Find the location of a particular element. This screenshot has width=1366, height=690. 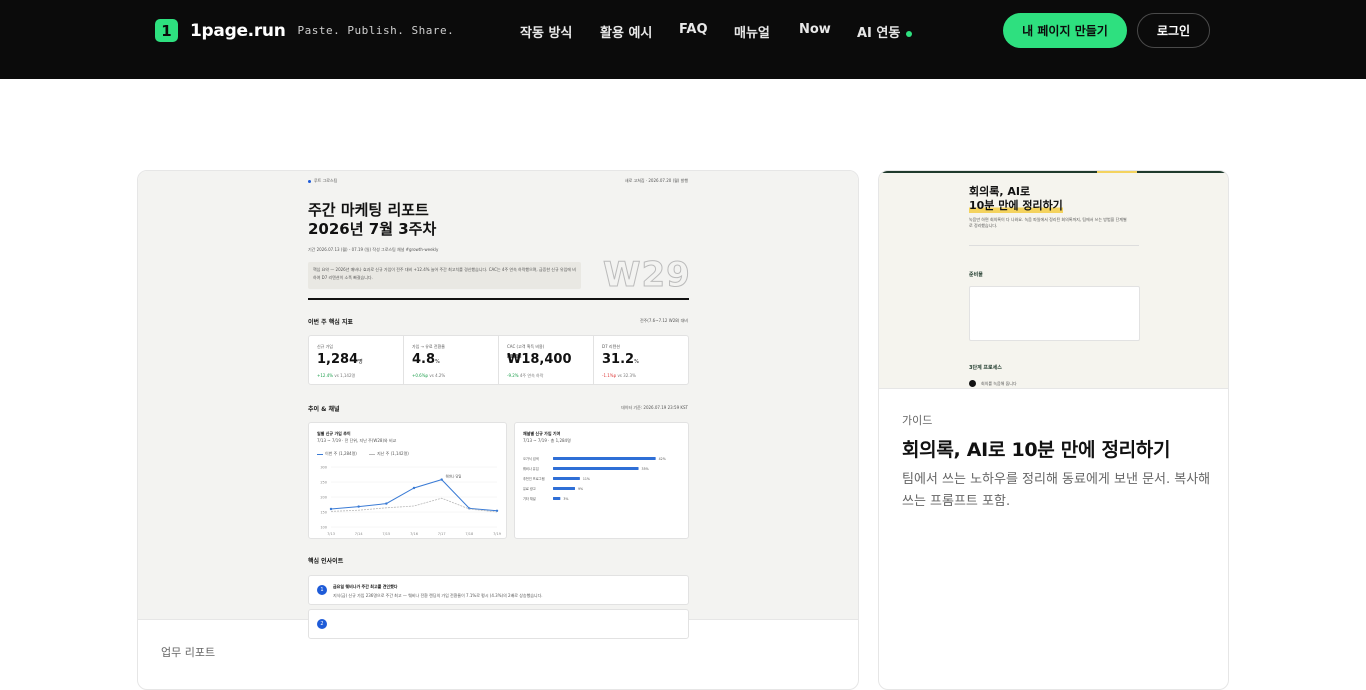

card-title: 회의록, AI로 10분 만에 정리하기 is located at coordinates (1036, 448).